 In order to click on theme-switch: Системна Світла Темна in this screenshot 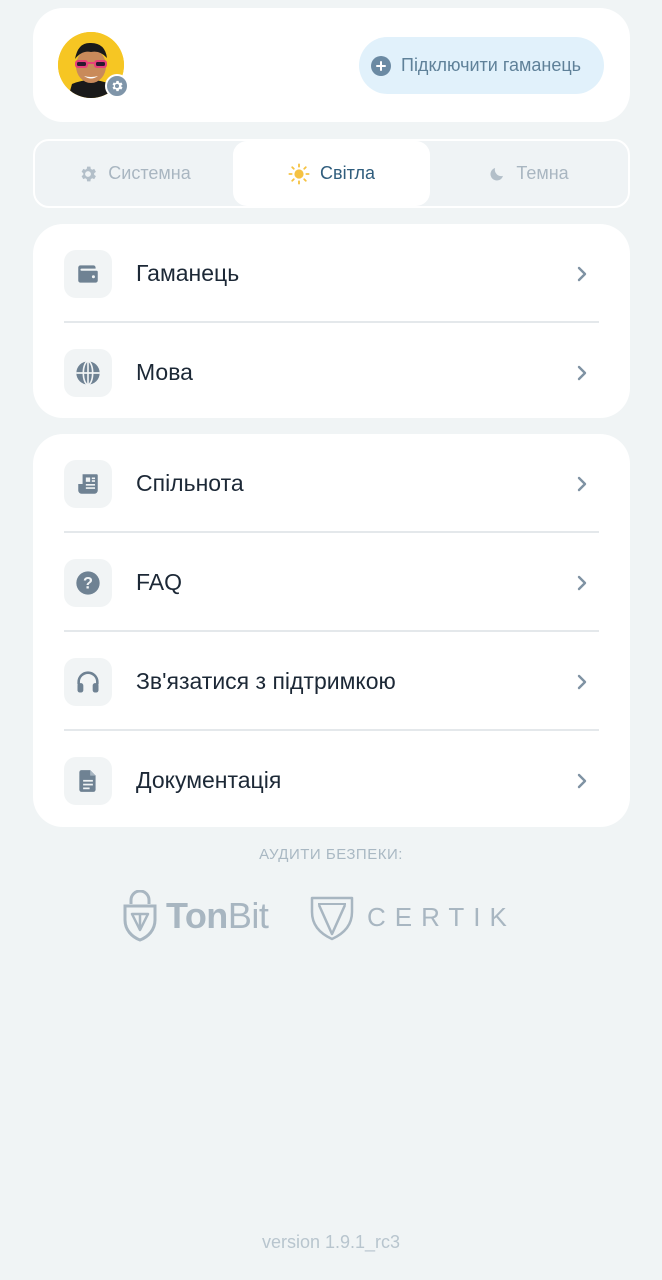, I will do `click(331, 173)`.